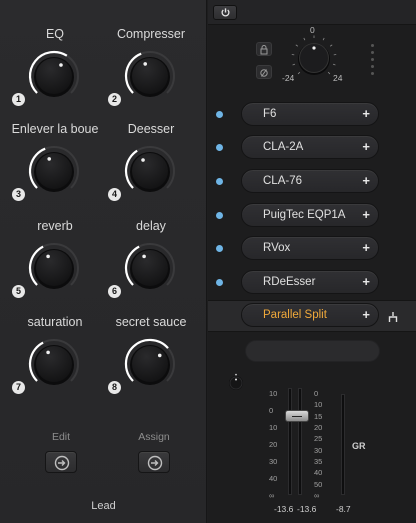 Image resolution: width=416 pixels, height=523 pixels. I want to click on meter-left, so click(290, 441).